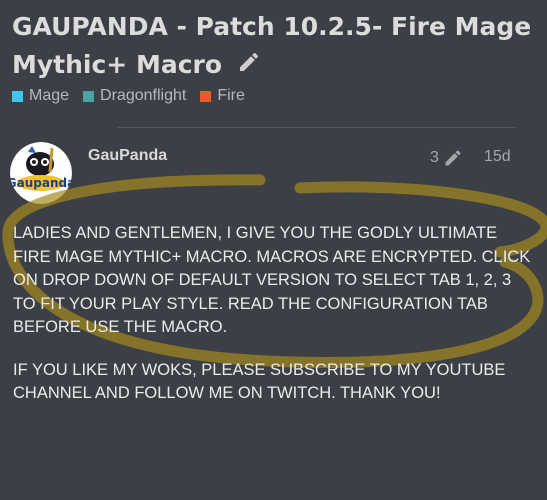 Image resolution: width=547 pixels, height=500 pixels. I want to click on edit-title-pencil-icon, so click(249, 66).